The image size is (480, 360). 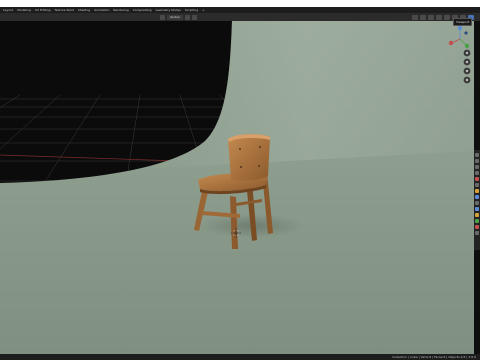 What do you see at coordinates (194, 17) in the screenshot?
I see `proportional-edit-icon` at bounding box center [194, 17].